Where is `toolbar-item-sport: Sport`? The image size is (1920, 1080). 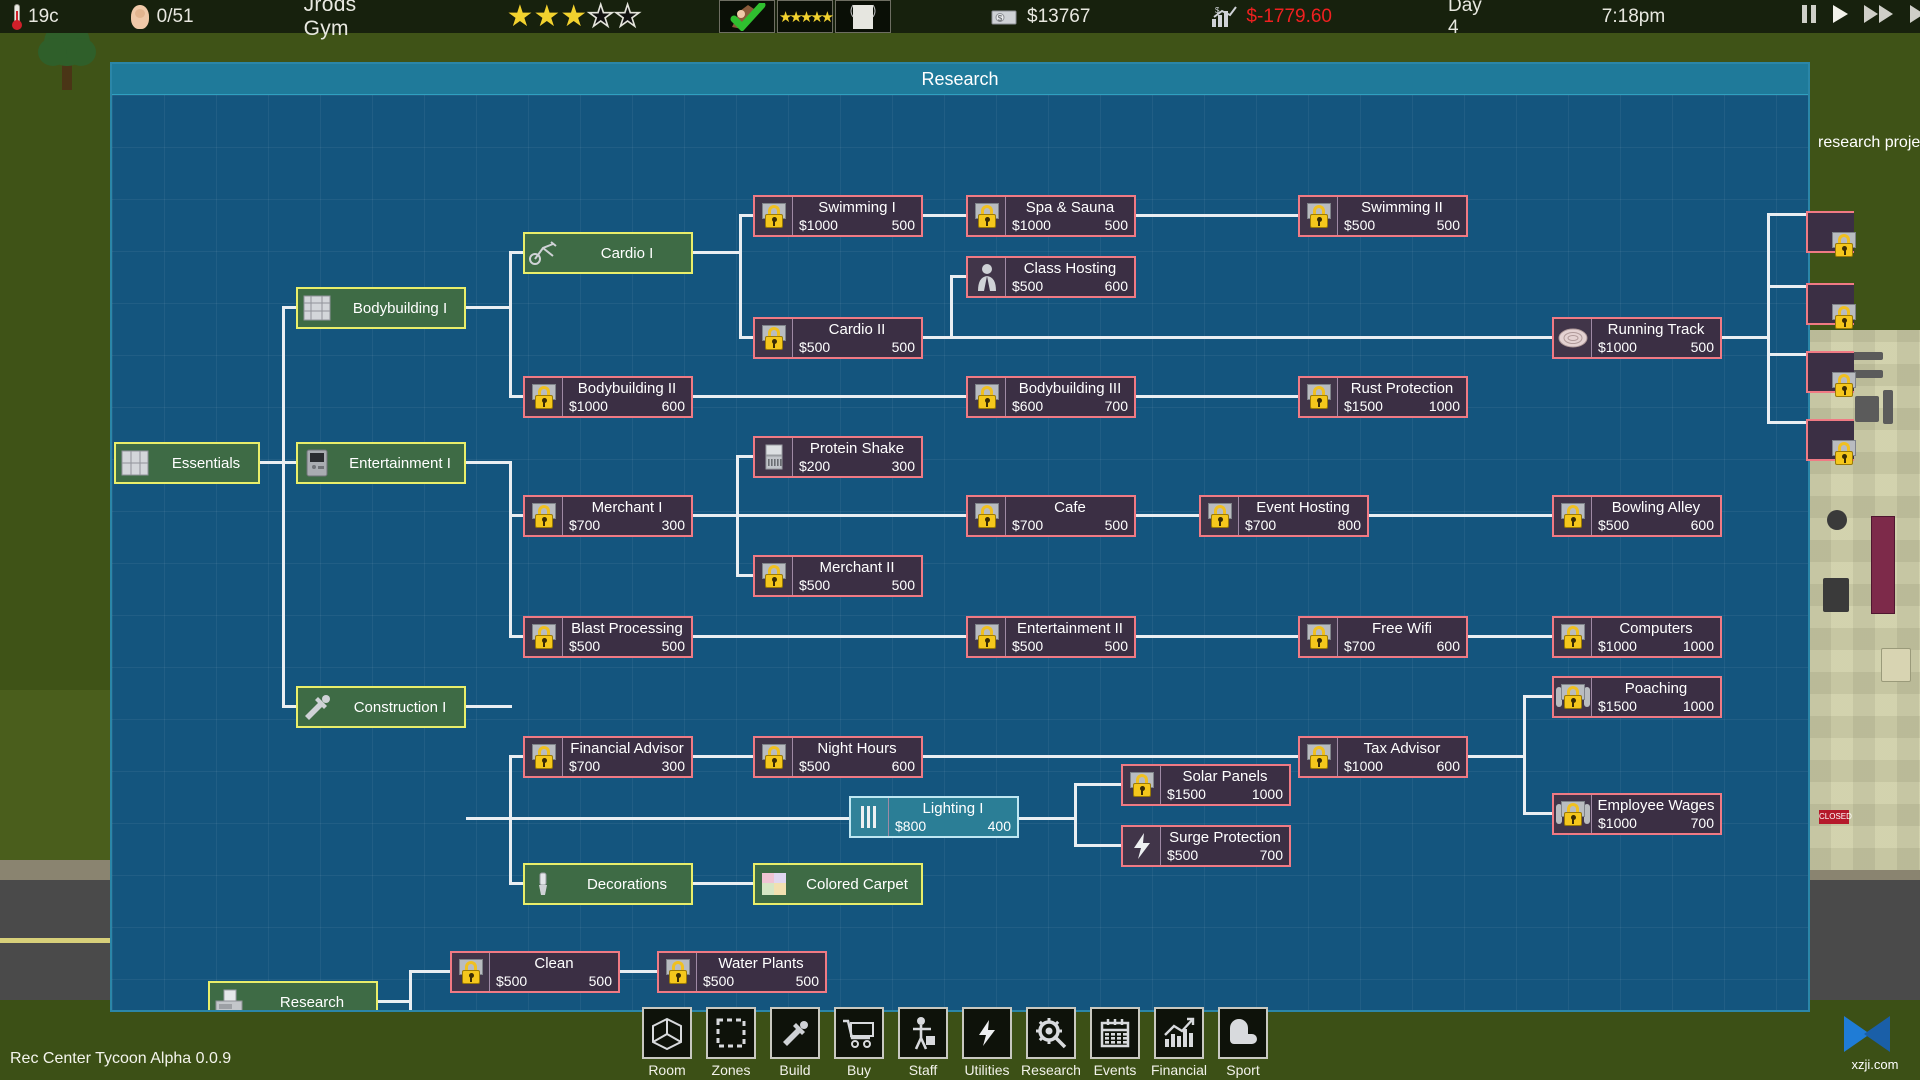
toolbar-item-sport: Sport is located at coordinates (1243, 1042).